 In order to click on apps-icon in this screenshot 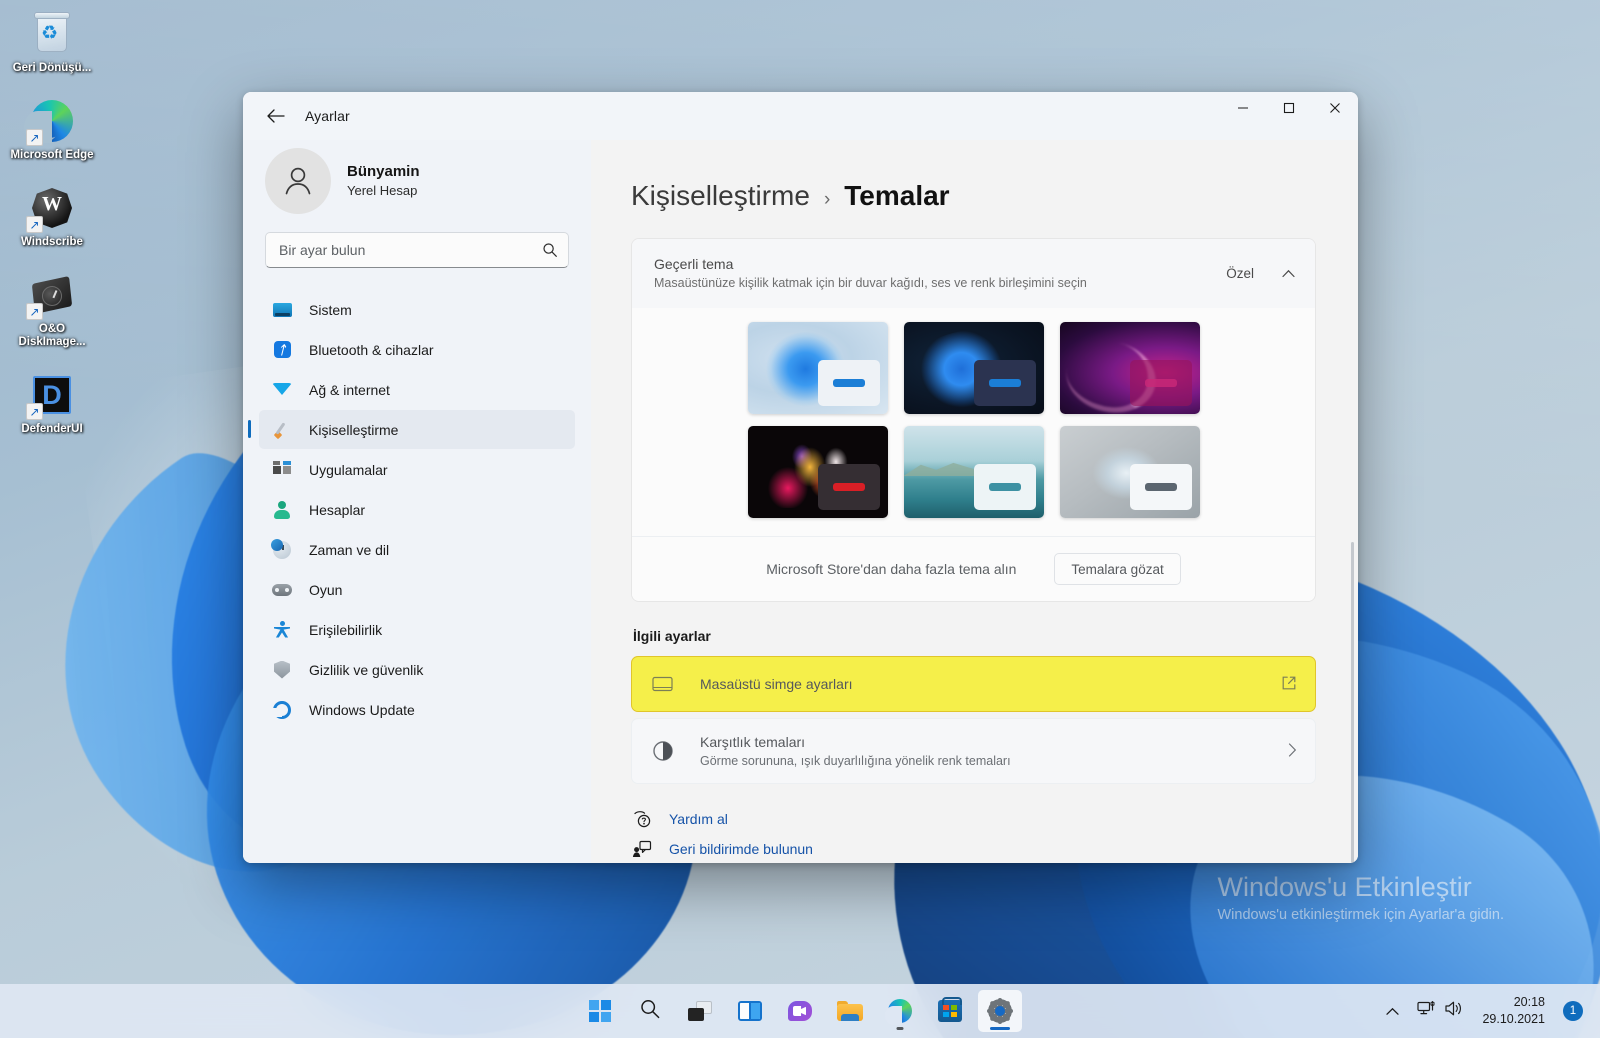, I will do `click(282, 470)`.